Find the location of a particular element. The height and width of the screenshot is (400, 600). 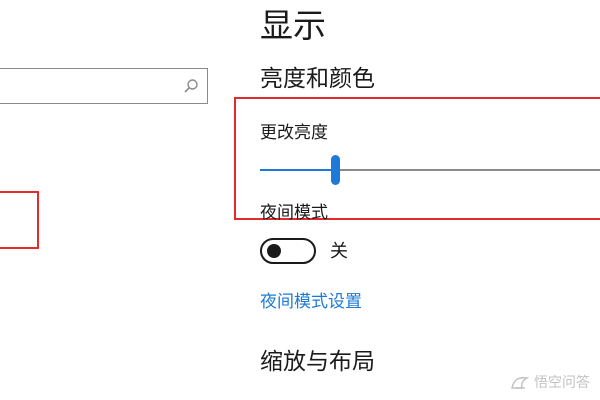

night-mode-label: 夜间模式 is located at coordinates (294, 213).